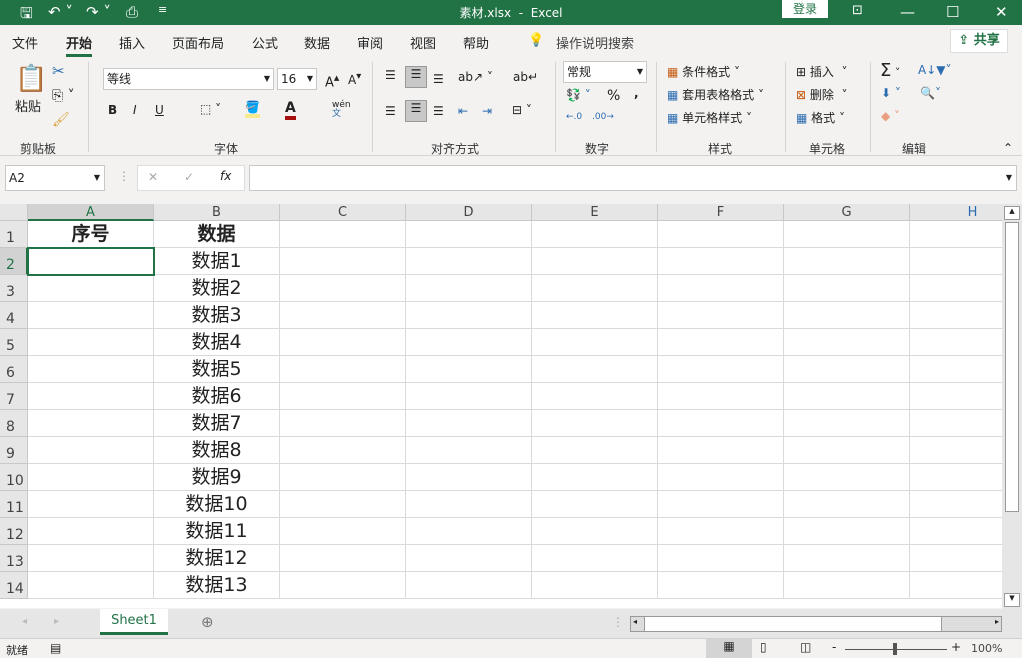 The height and width of the screenshot is (658, 1022). I want to click on cell-A12, so click(91, 531).